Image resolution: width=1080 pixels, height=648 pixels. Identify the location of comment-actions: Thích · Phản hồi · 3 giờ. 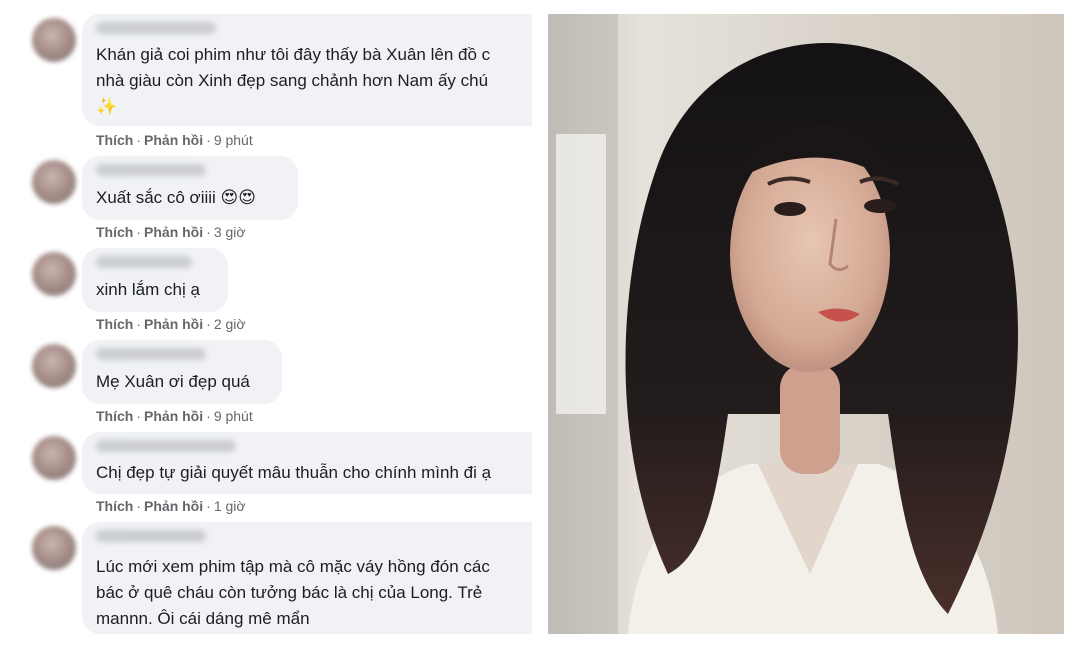
(171, 232).